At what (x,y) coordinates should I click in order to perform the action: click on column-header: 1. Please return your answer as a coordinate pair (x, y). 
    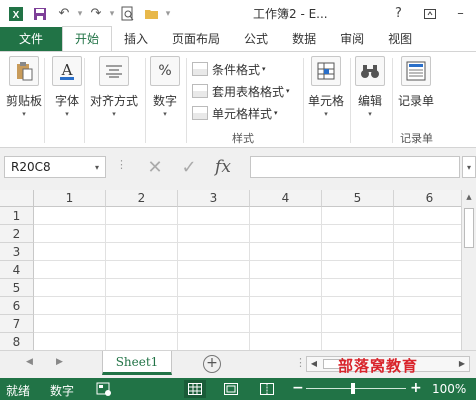
    Looking at the image, I should click on (70, 198).